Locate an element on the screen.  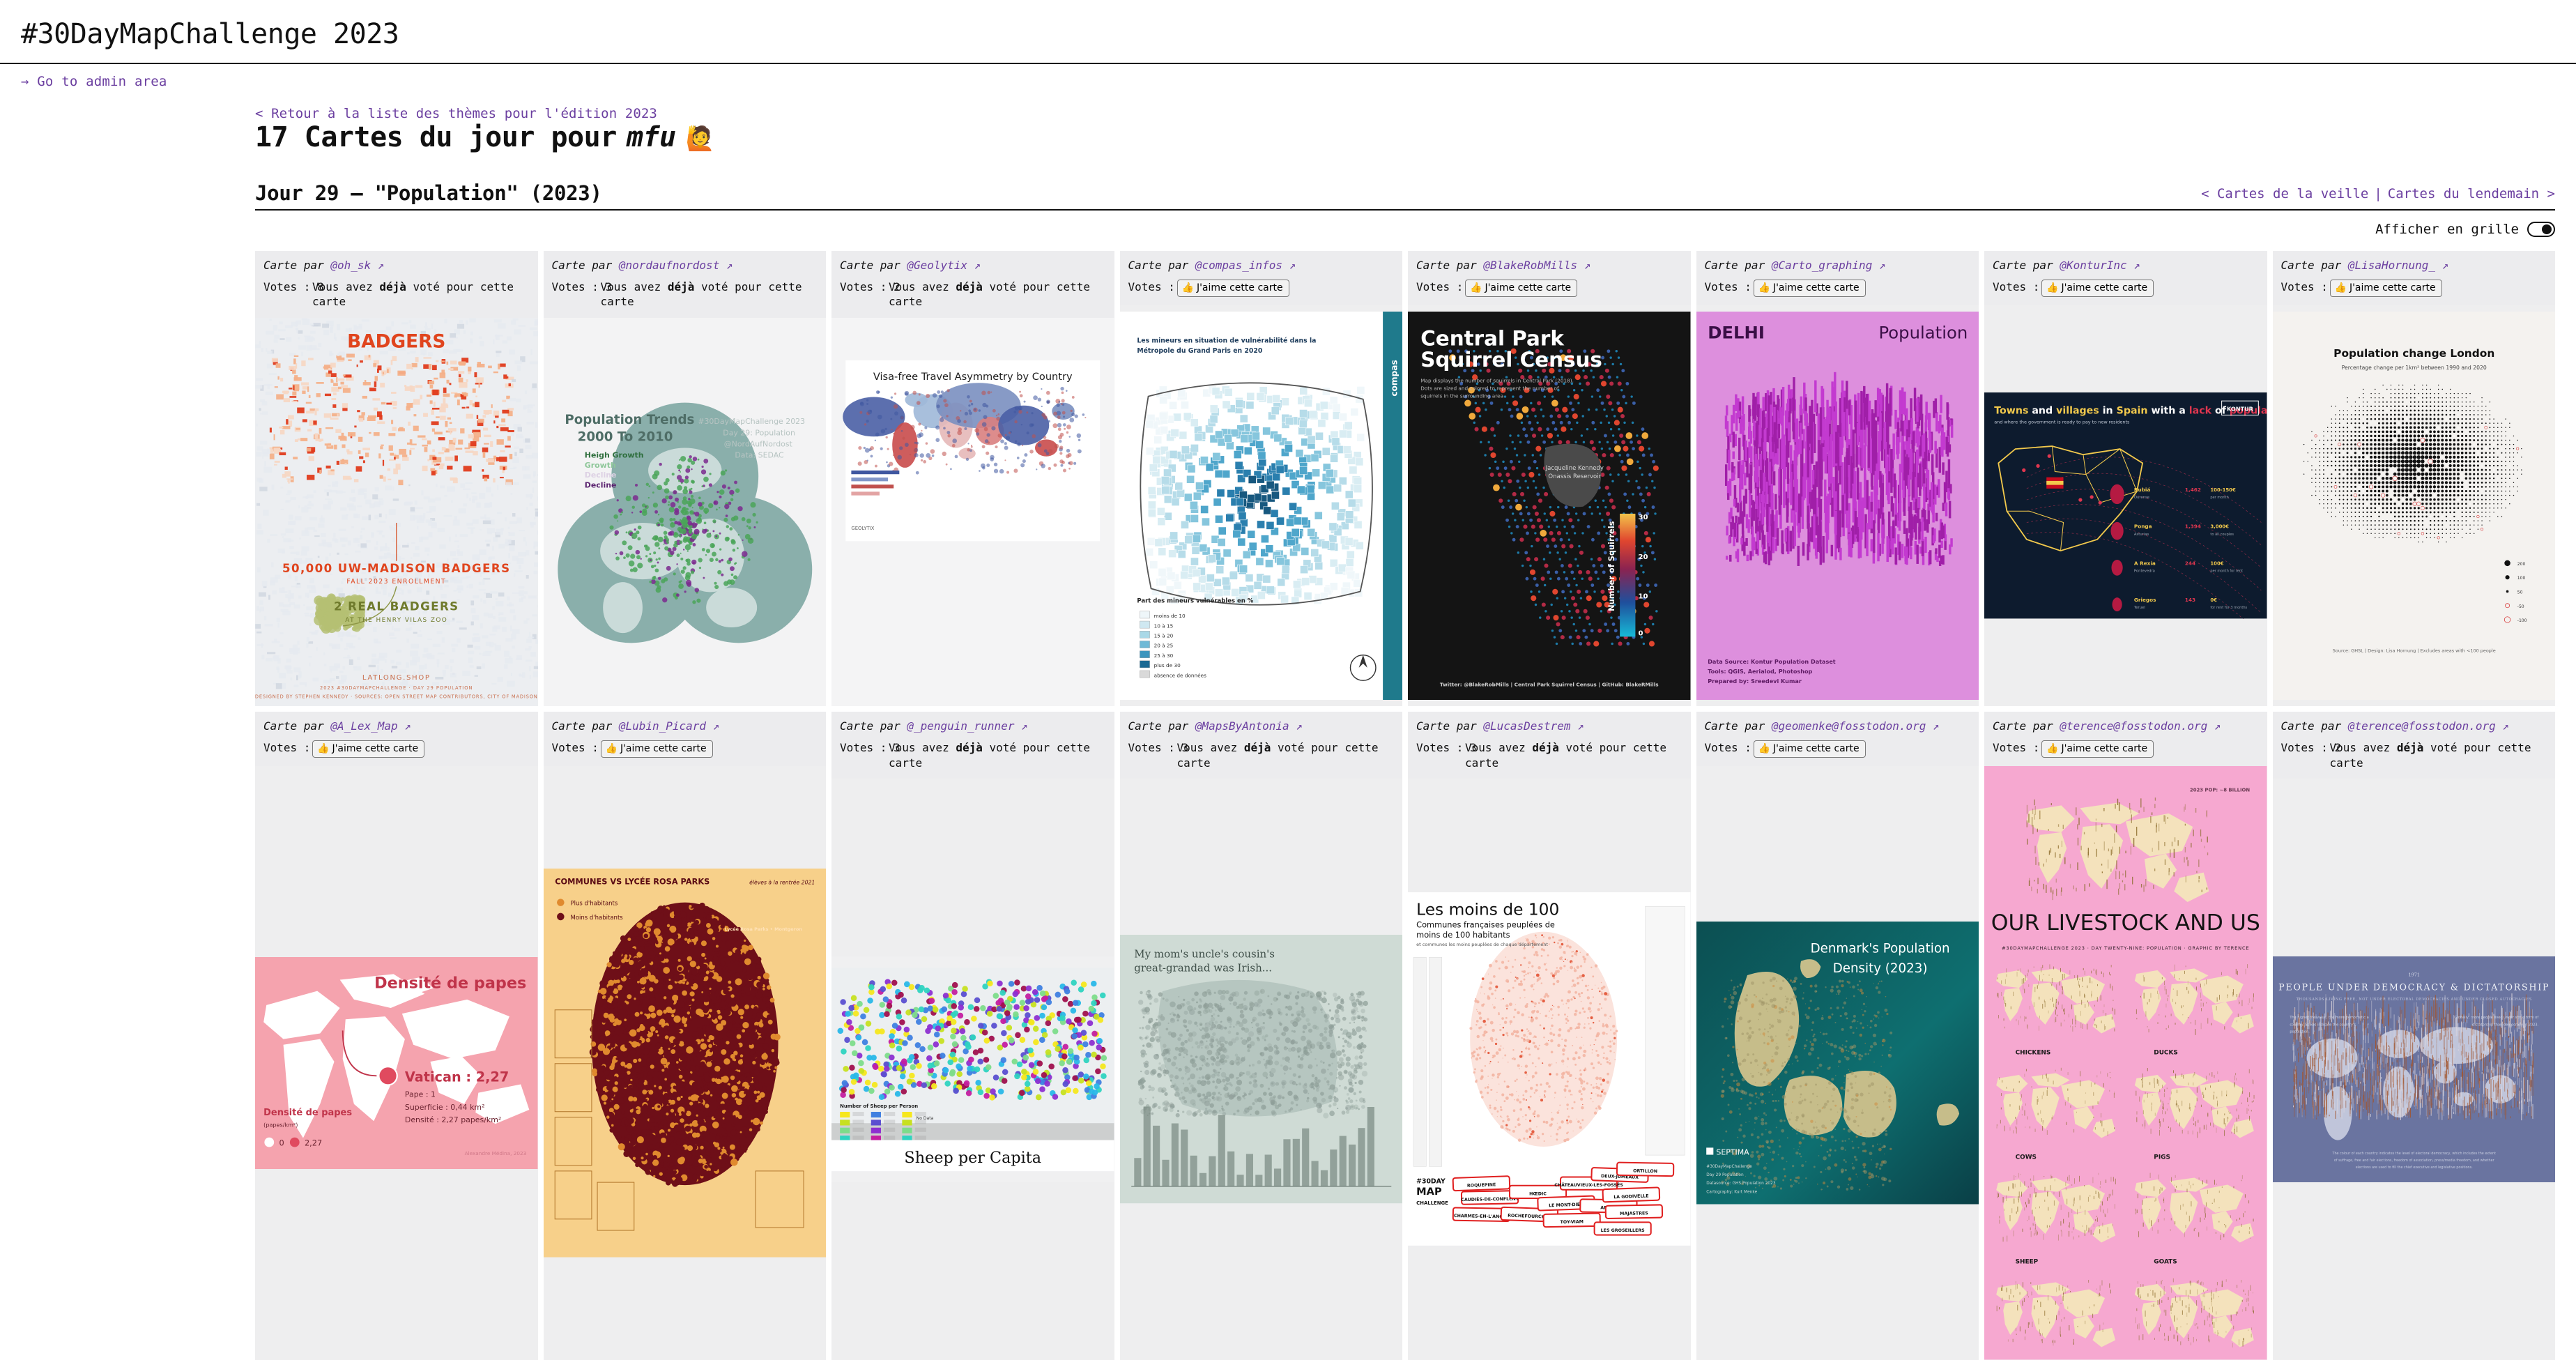
vote-count: Votes : 8 is located at coordinates (283, 287).